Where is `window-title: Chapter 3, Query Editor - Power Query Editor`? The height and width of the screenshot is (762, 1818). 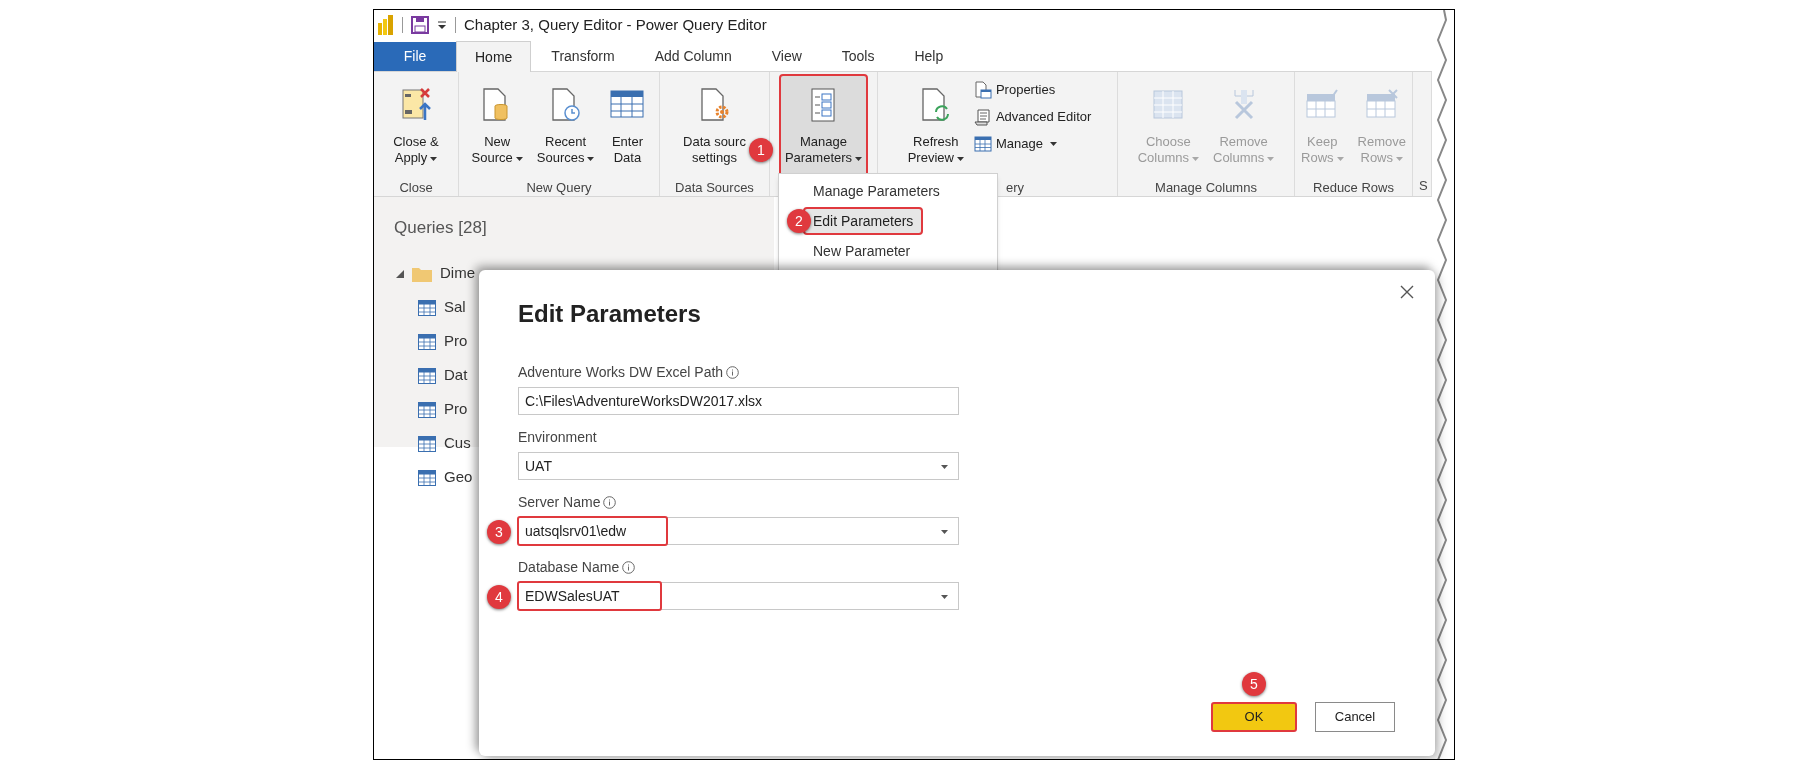 window-title: Chapter 3, Query Editor - Power Query Editor is located at coordinates (615, 24).